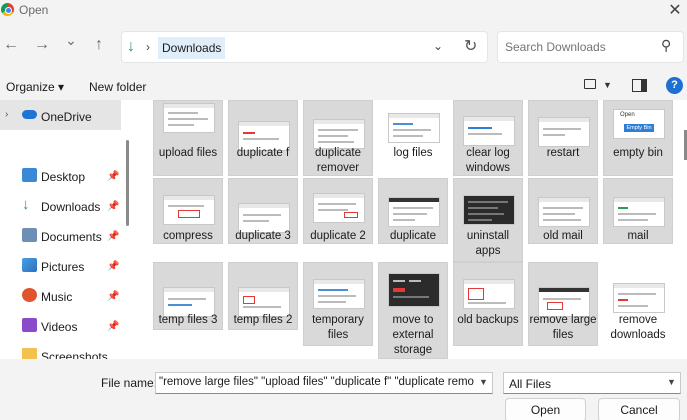  What do you see at coordinates (263, 211) in the screenshot?
I see `file-tile: duplicate 3` at bounding box center [263, 211].